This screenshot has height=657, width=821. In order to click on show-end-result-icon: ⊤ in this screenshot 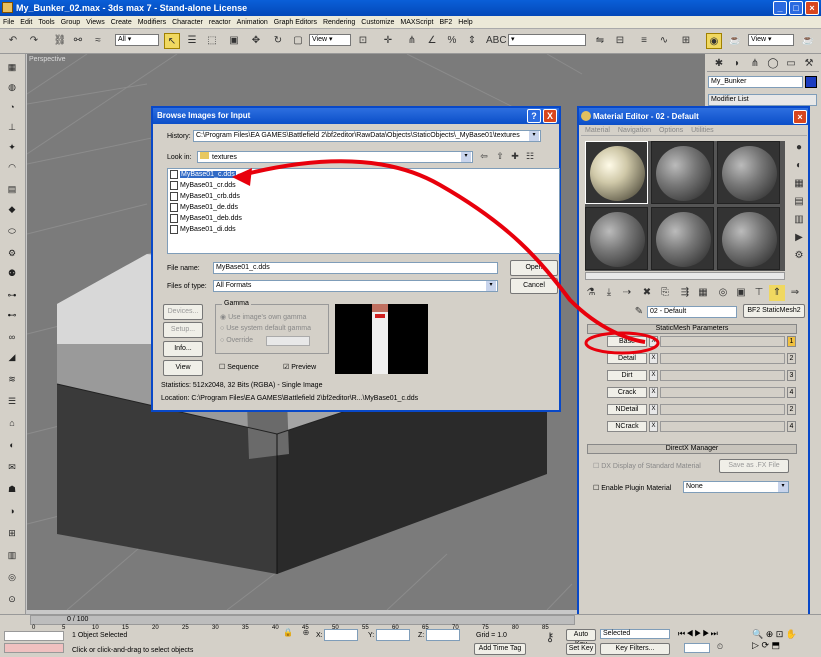, I will do `click(759, 293)`.